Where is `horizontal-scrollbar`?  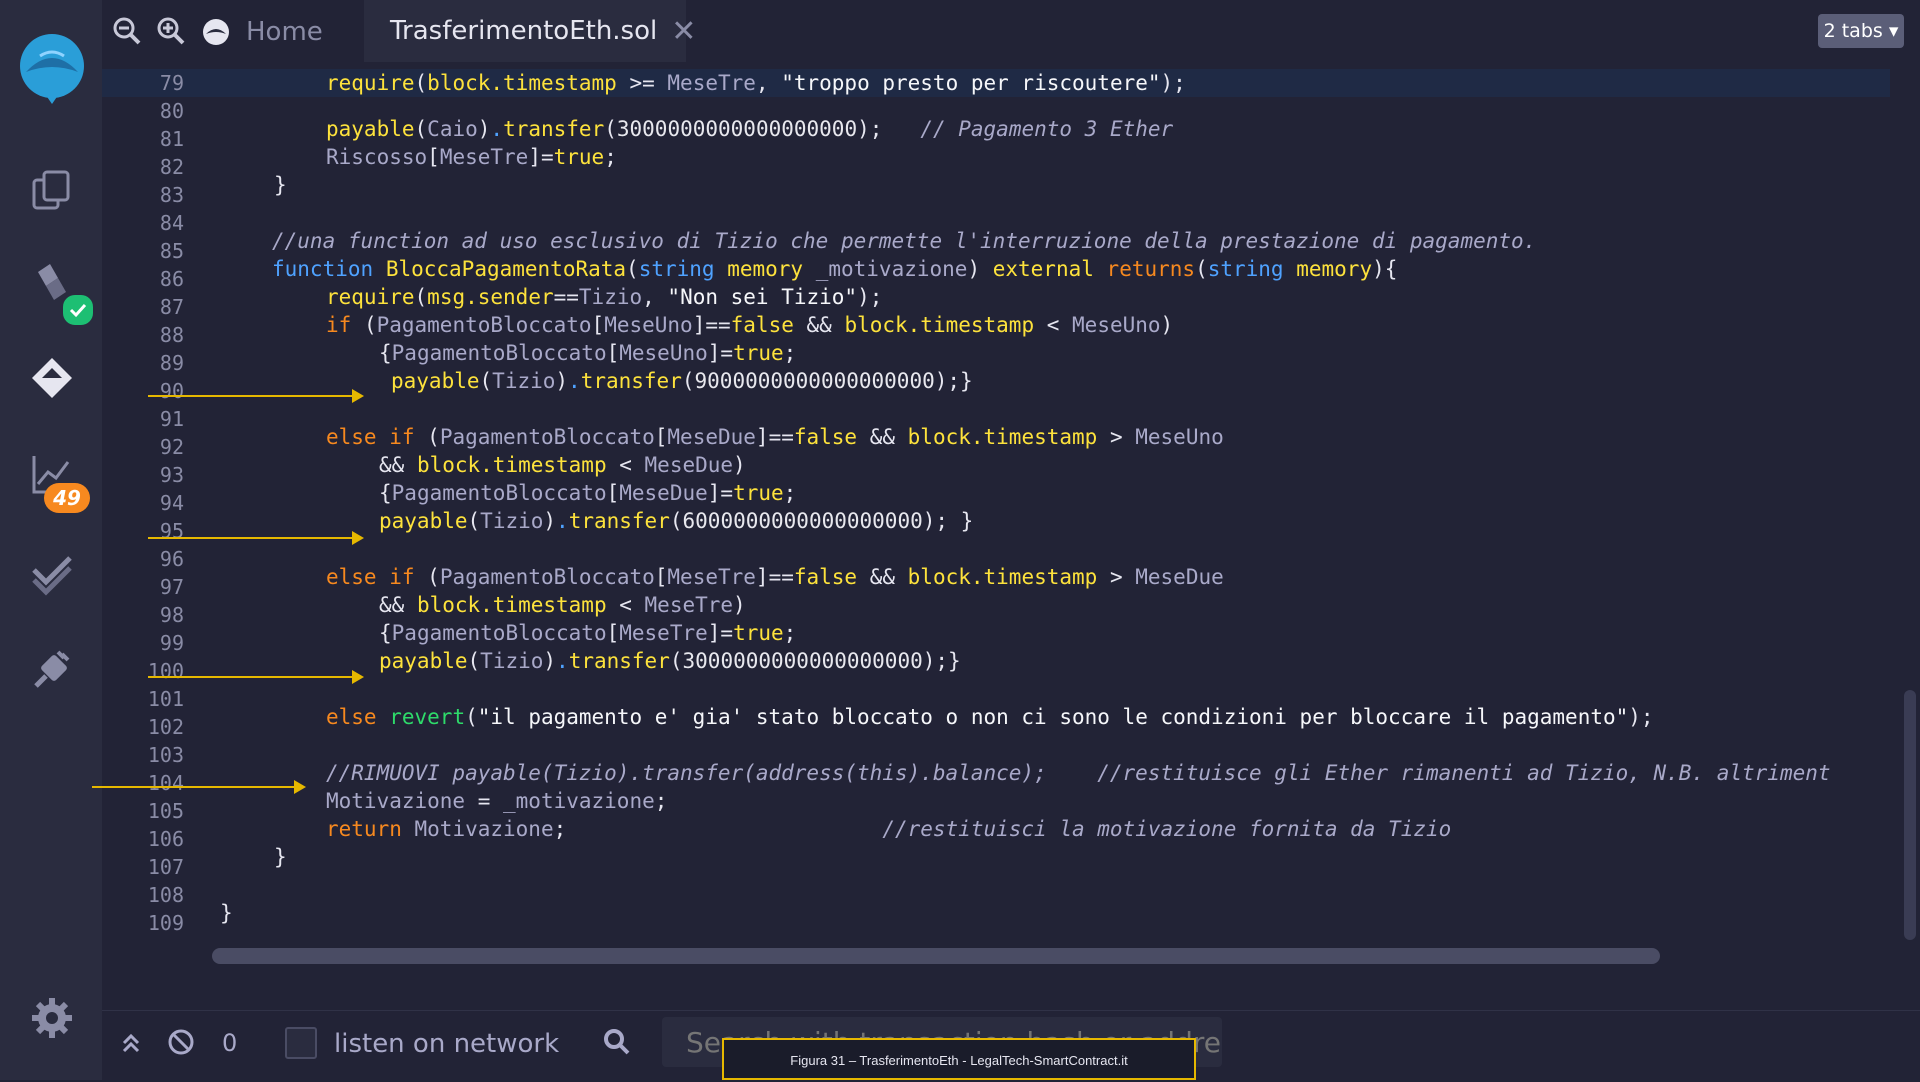 horizontal-scrollbar is located at coordinates (936, 956).